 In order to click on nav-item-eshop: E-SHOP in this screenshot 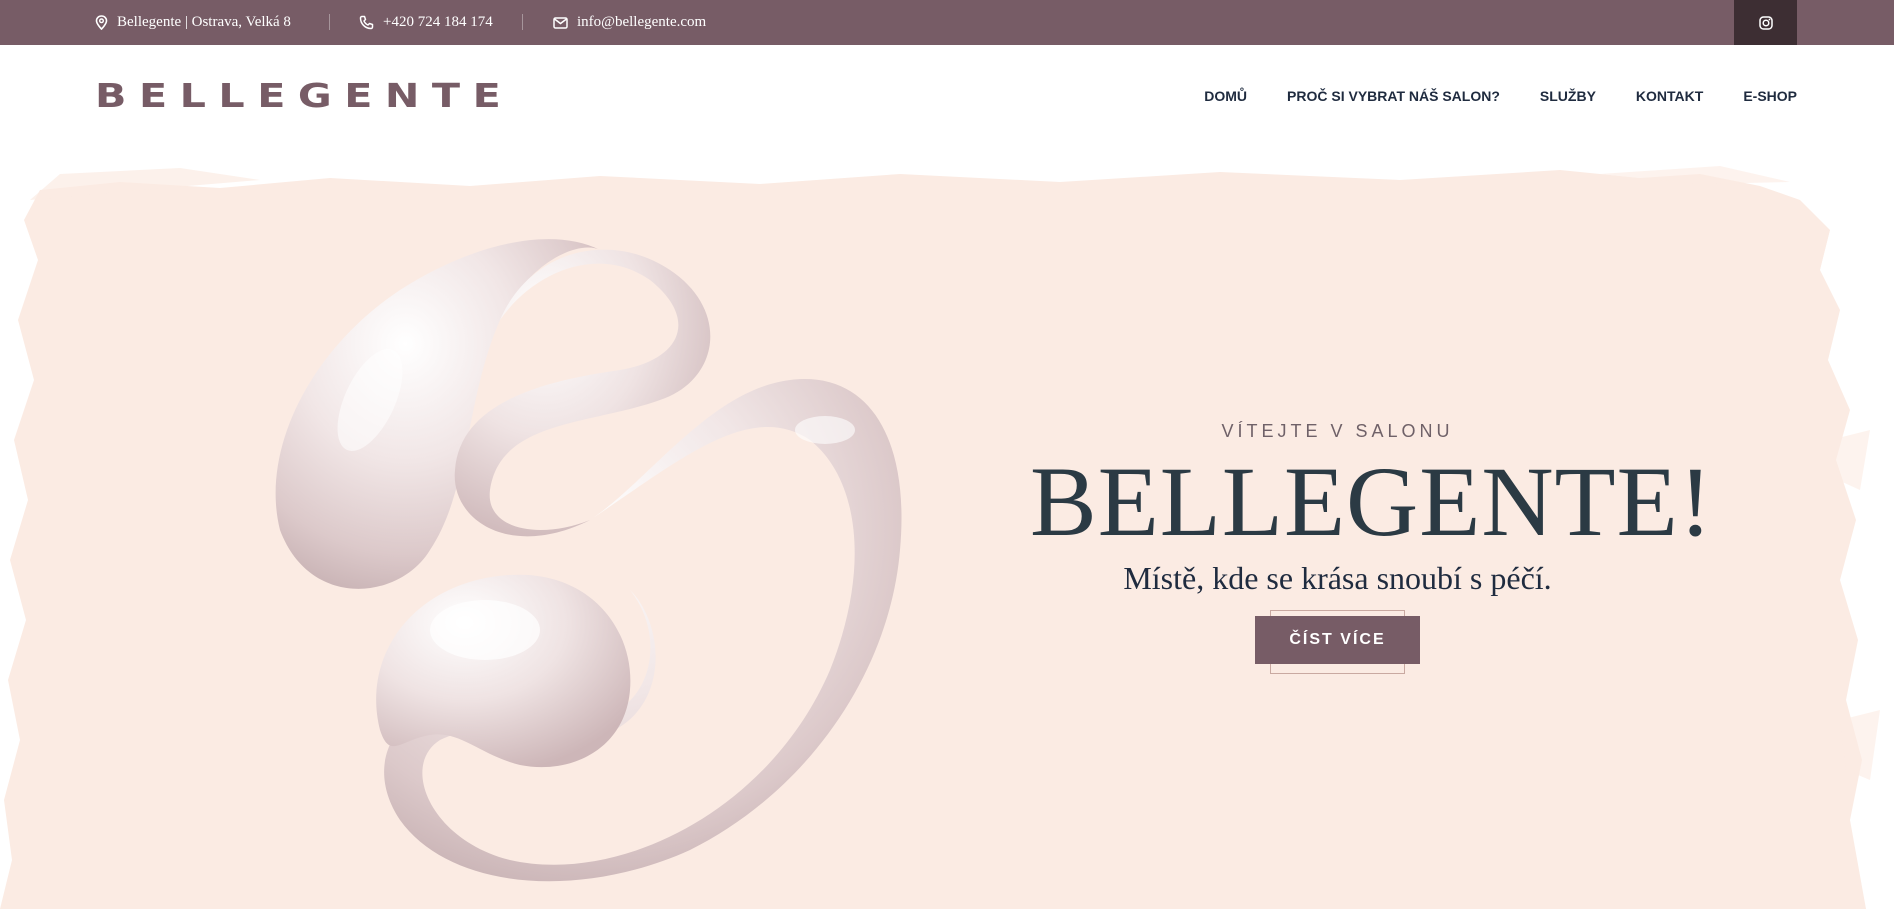, I will do `click(1770, 96)`.